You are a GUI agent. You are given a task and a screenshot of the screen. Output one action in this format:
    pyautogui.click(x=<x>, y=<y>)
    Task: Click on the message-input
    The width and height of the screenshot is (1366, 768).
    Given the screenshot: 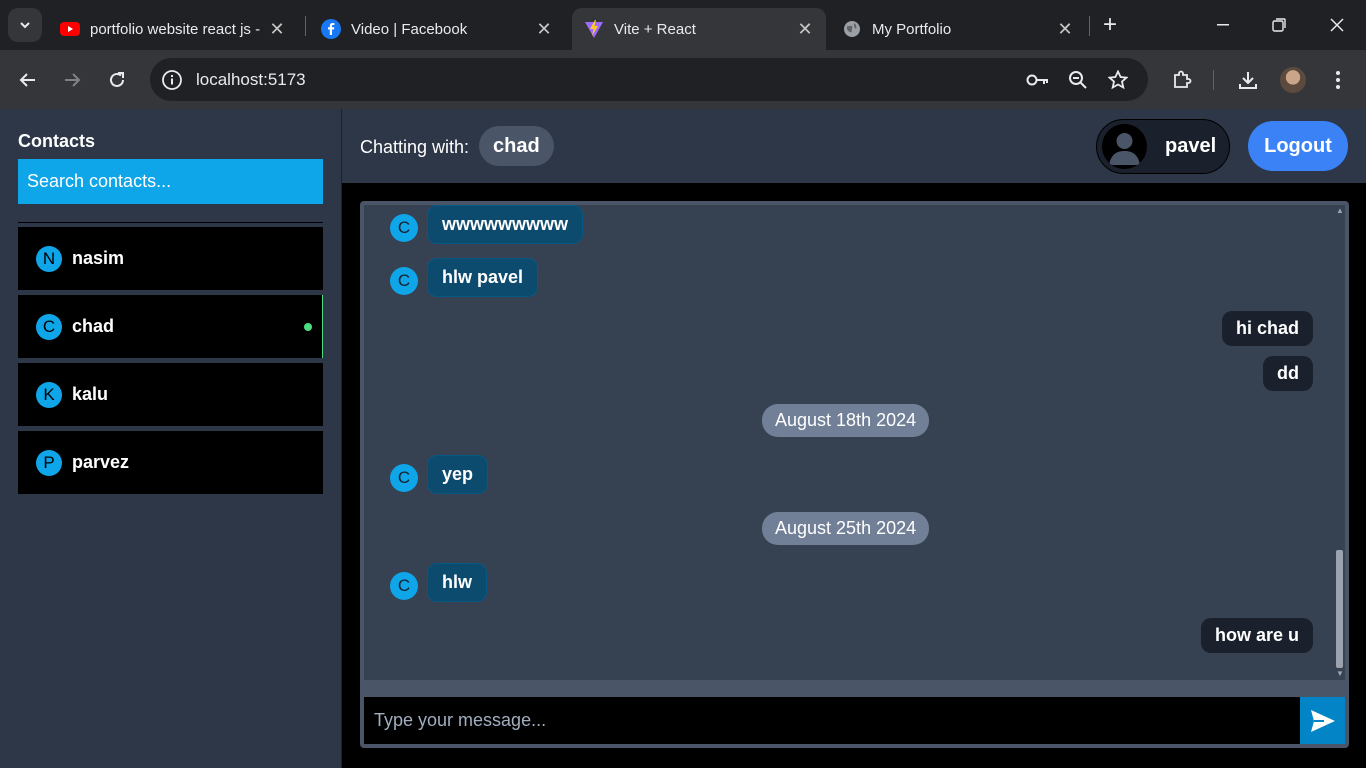 What is the action you would take?
    pyautogui.click(x=832, y=720)
    